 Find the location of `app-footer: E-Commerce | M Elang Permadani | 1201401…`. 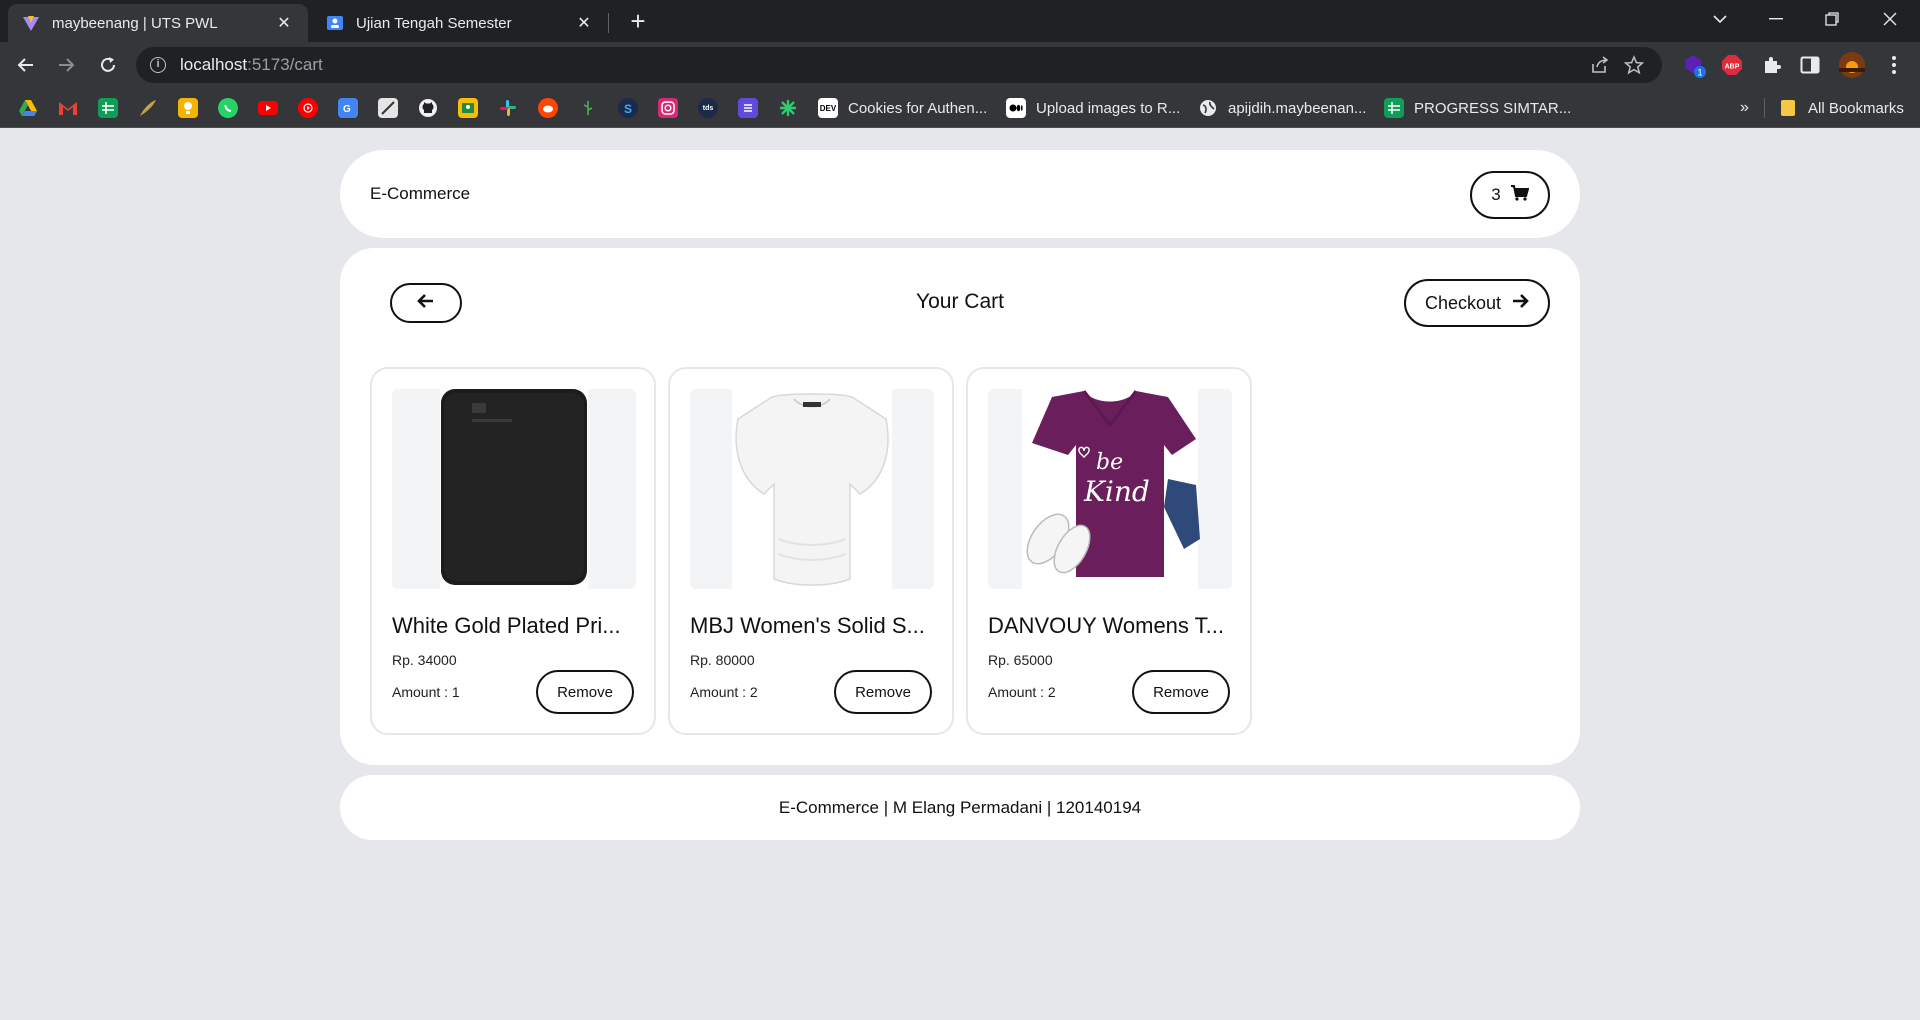

app-footer: E-Commerce | M Elang Permadani | 1201401… is located at coordinates (960, 807).